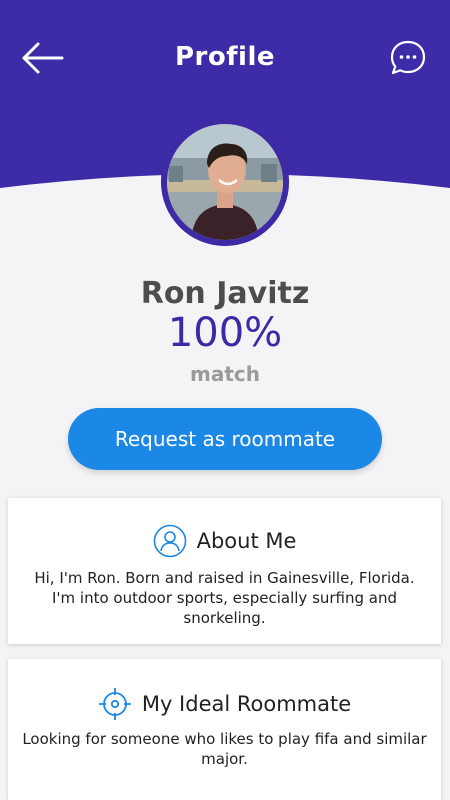  Describe the element at coordinates (225, 293) in the screenshot. I see `profile-name: Ron Javitz` at that location.